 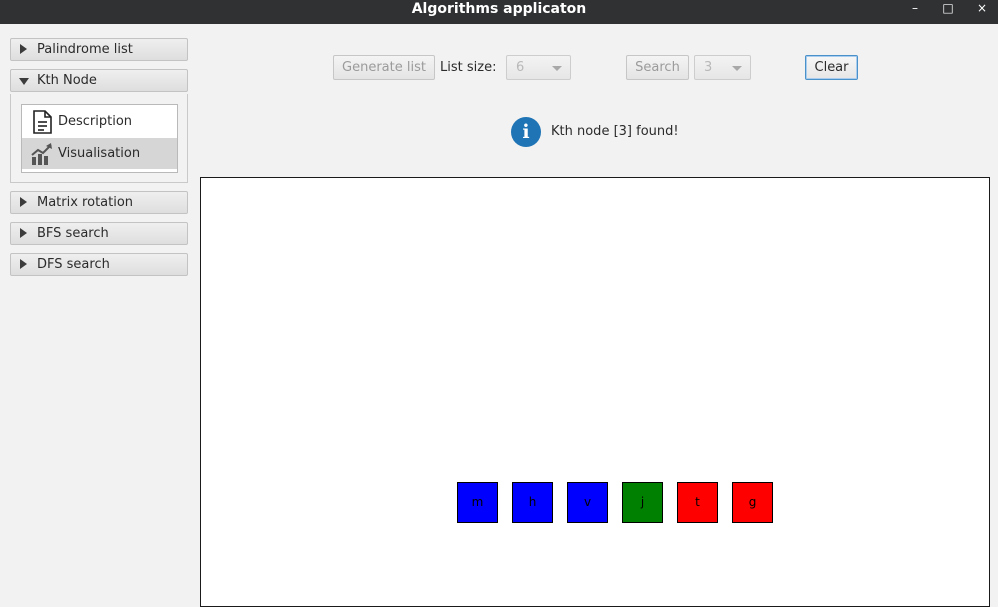 I want to click on node-label: g, so click(x=752, y=502).